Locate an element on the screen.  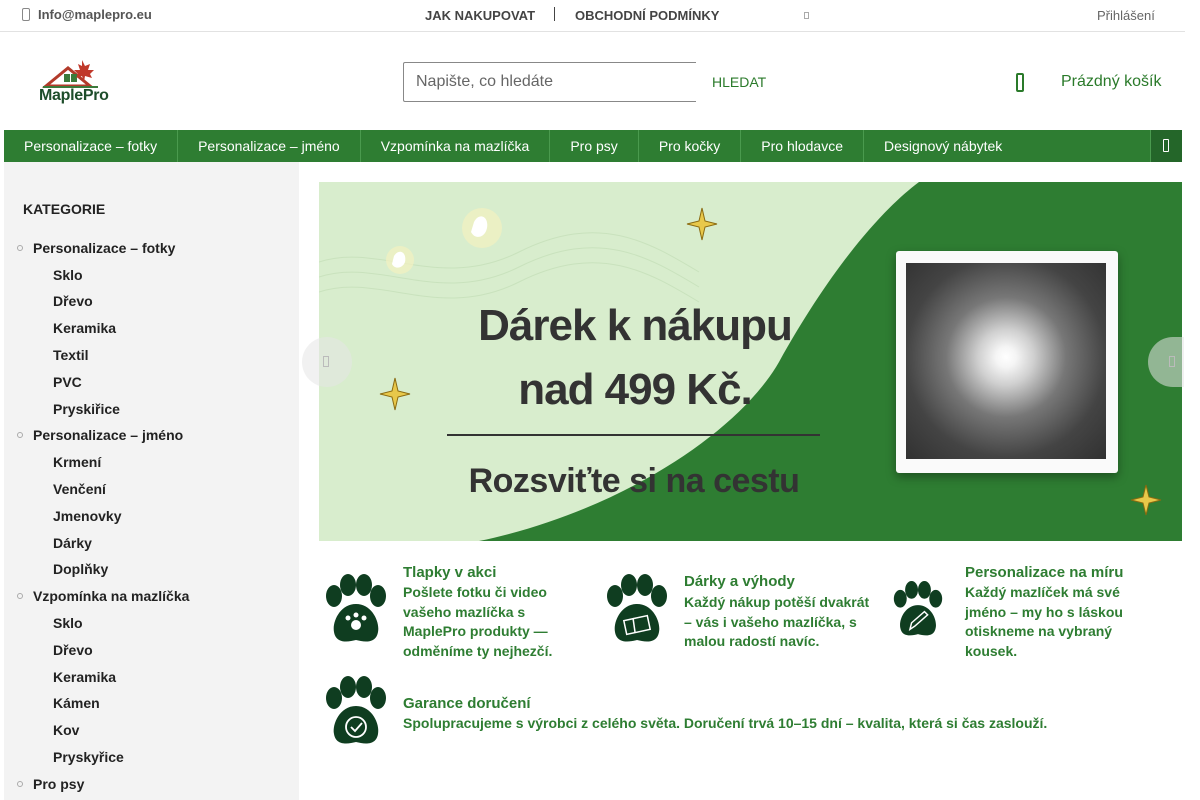
subcategory-item: PVC is located at coordinates (67, 382).